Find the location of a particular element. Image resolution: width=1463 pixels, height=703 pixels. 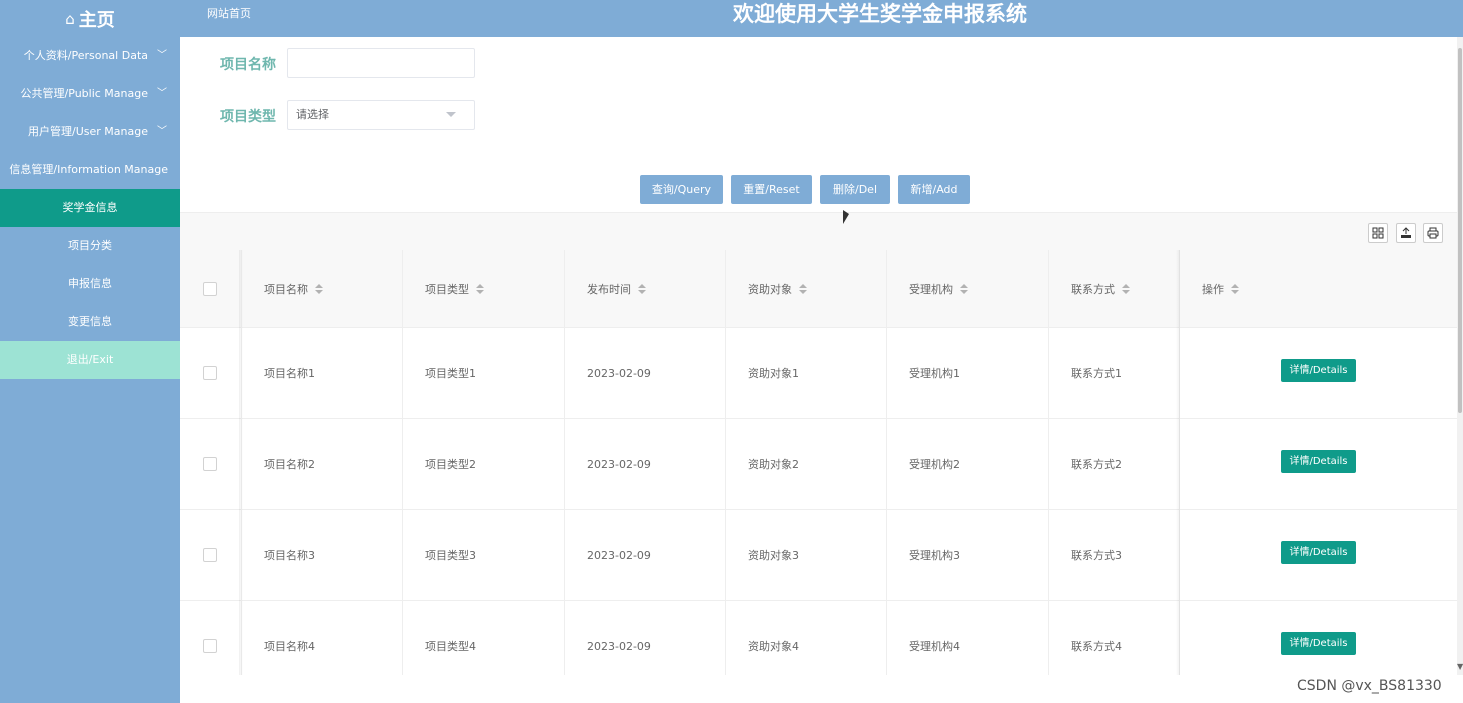

cell-funding-target: 资助对象1 is located at coordinates (806, 373).